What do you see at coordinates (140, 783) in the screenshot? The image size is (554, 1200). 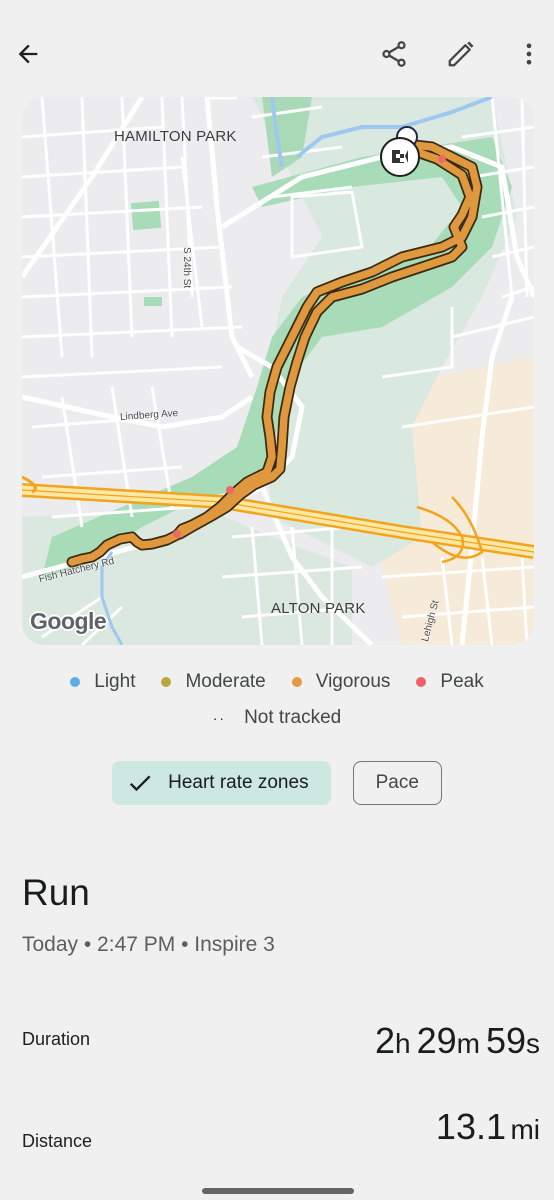 I see `check-icon` at bounding box center [140, 783].